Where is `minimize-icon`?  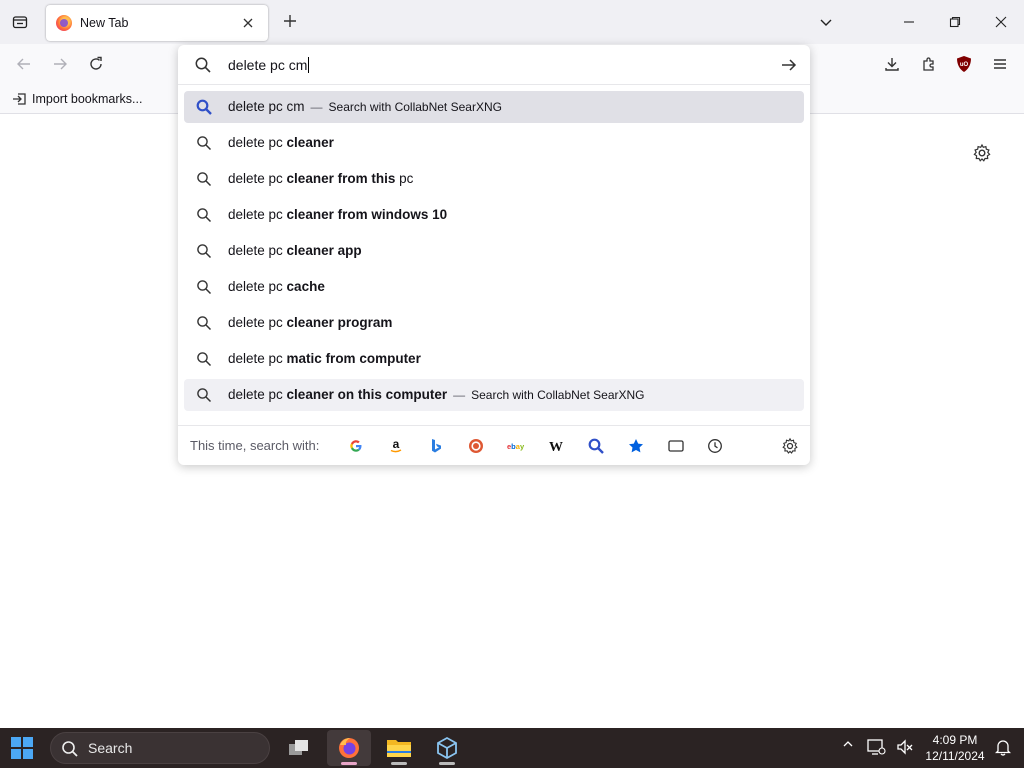
minimize-icon is located at coordinates (909, 22).